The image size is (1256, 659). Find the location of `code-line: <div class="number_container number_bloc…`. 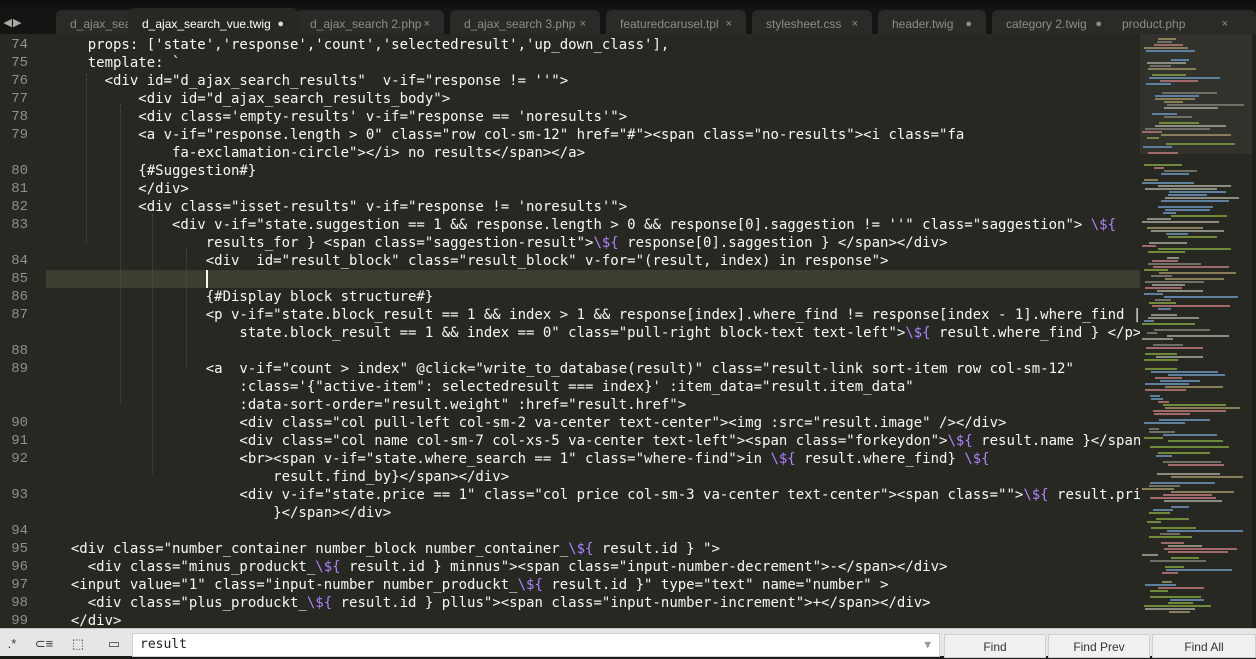

code-line: <div class="number_container number_bloc… is located at coordinates (387, 549).